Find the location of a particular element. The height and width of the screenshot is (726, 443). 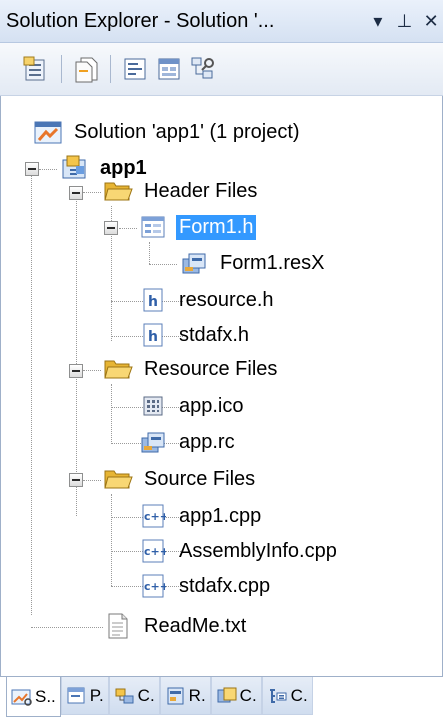

tree-node-label: ReadMe.txt is located at coordinates (195, 625).